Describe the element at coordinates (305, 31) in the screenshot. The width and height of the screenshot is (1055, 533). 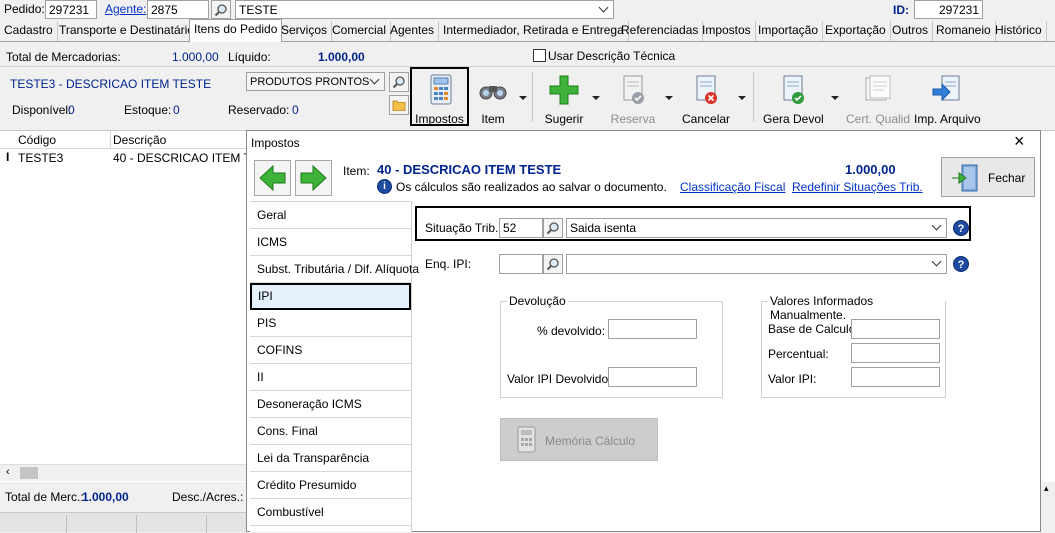
I see `tab-servicos: Serviços` at that location.